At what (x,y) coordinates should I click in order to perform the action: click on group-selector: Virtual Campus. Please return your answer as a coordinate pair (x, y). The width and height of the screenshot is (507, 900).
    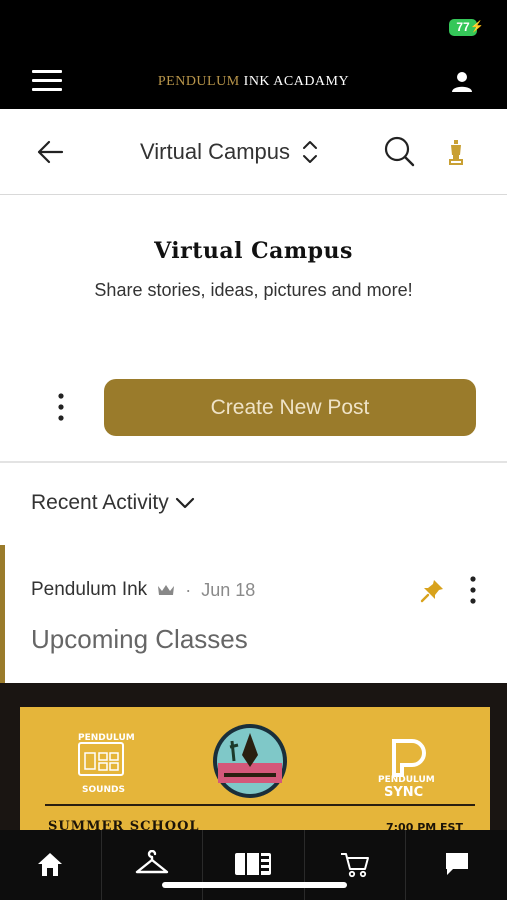
    Looking at the image, I should click on (229, 152).